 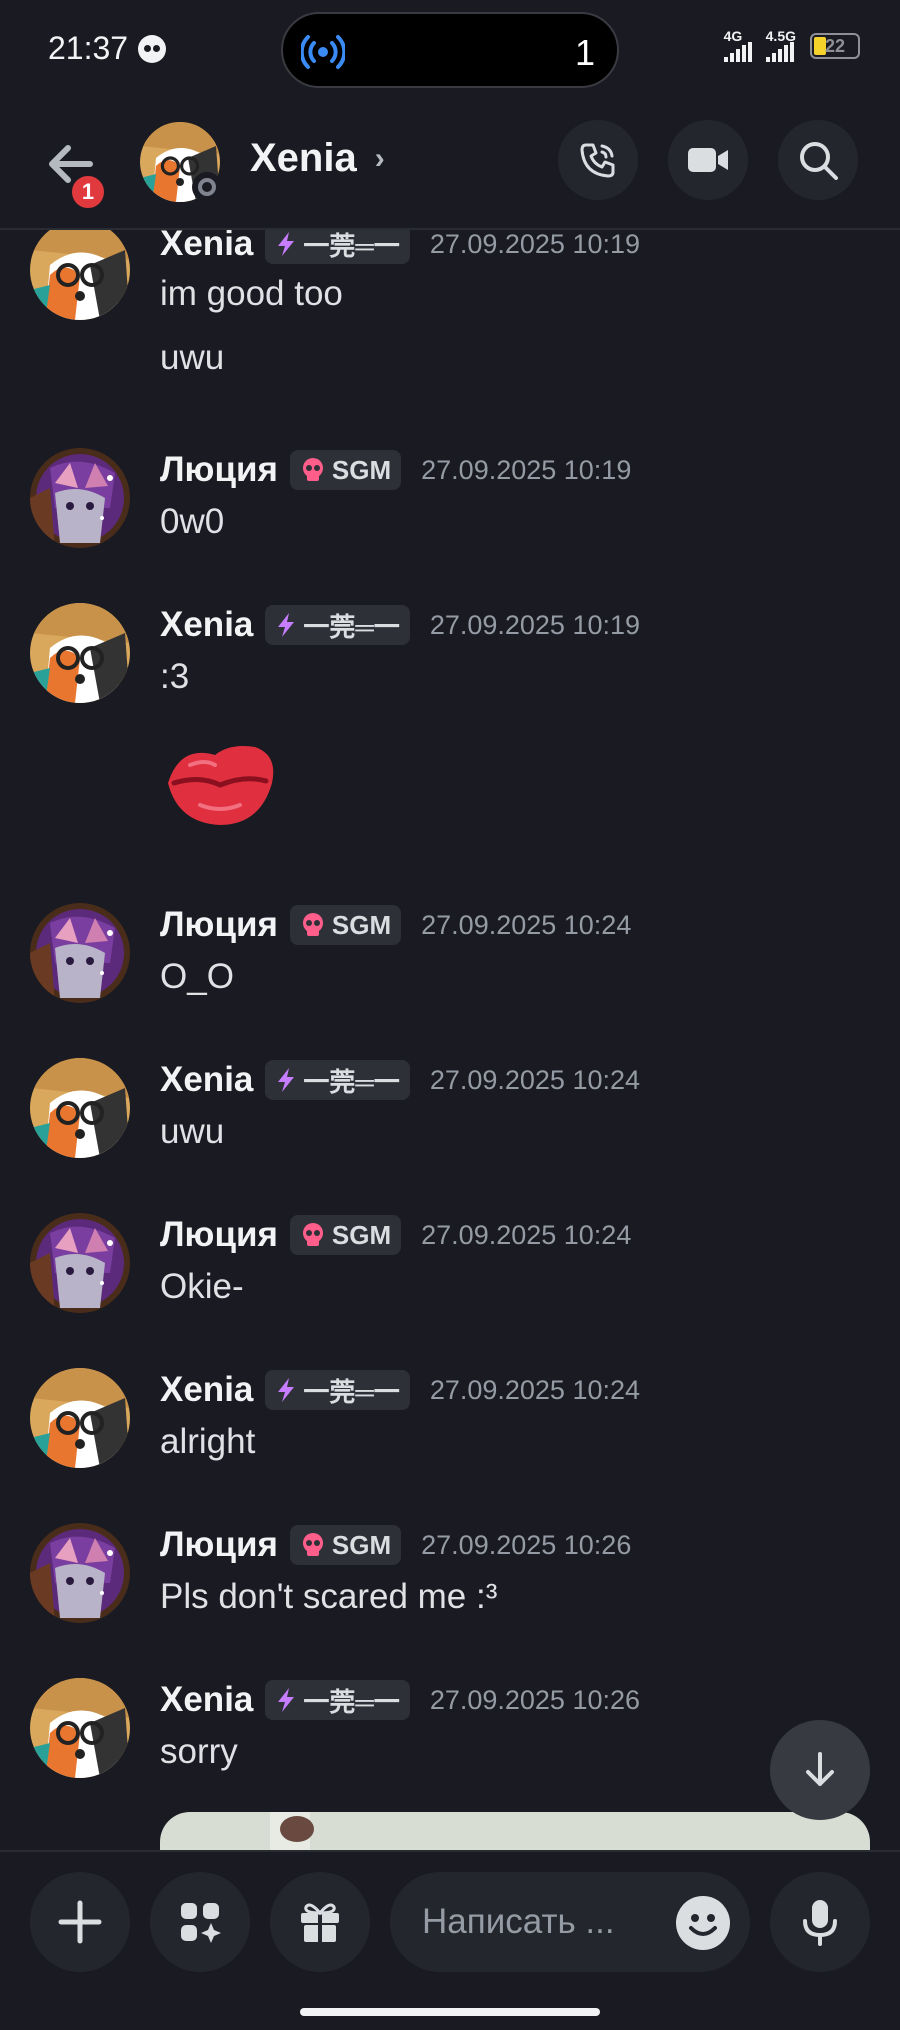 What do you see at coordinates (515, 1831) in the screenshot?
I see `image-attachment` at bounding box center [515, 1831].